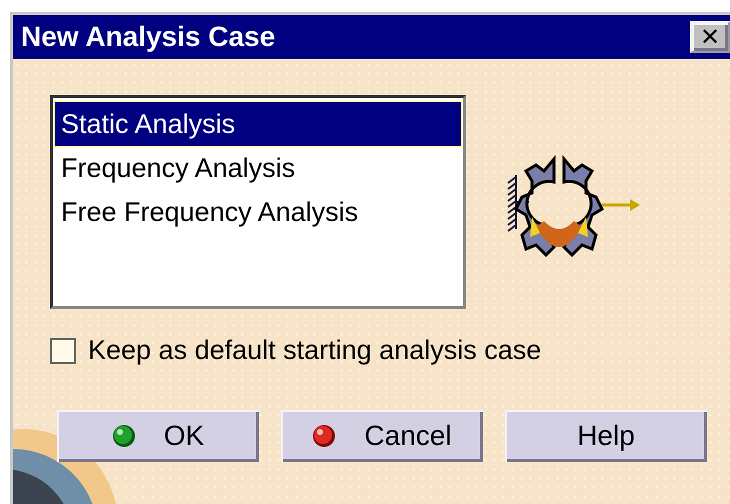  What do you see at coordinates (258, 124) in the screenshot?
I see `list-item: Static Analysis` at bounding box center [258, 124].